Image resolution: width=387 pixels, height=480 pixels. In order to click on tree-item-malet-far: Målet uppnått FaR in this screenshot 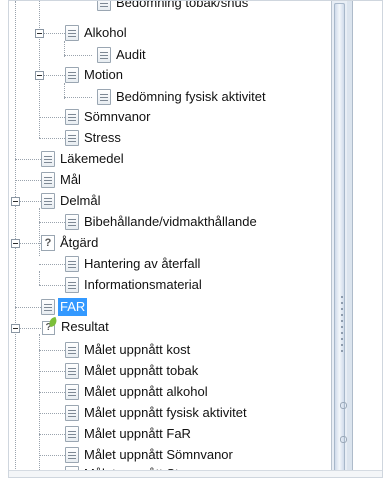, I will do `click(128, 434)`.